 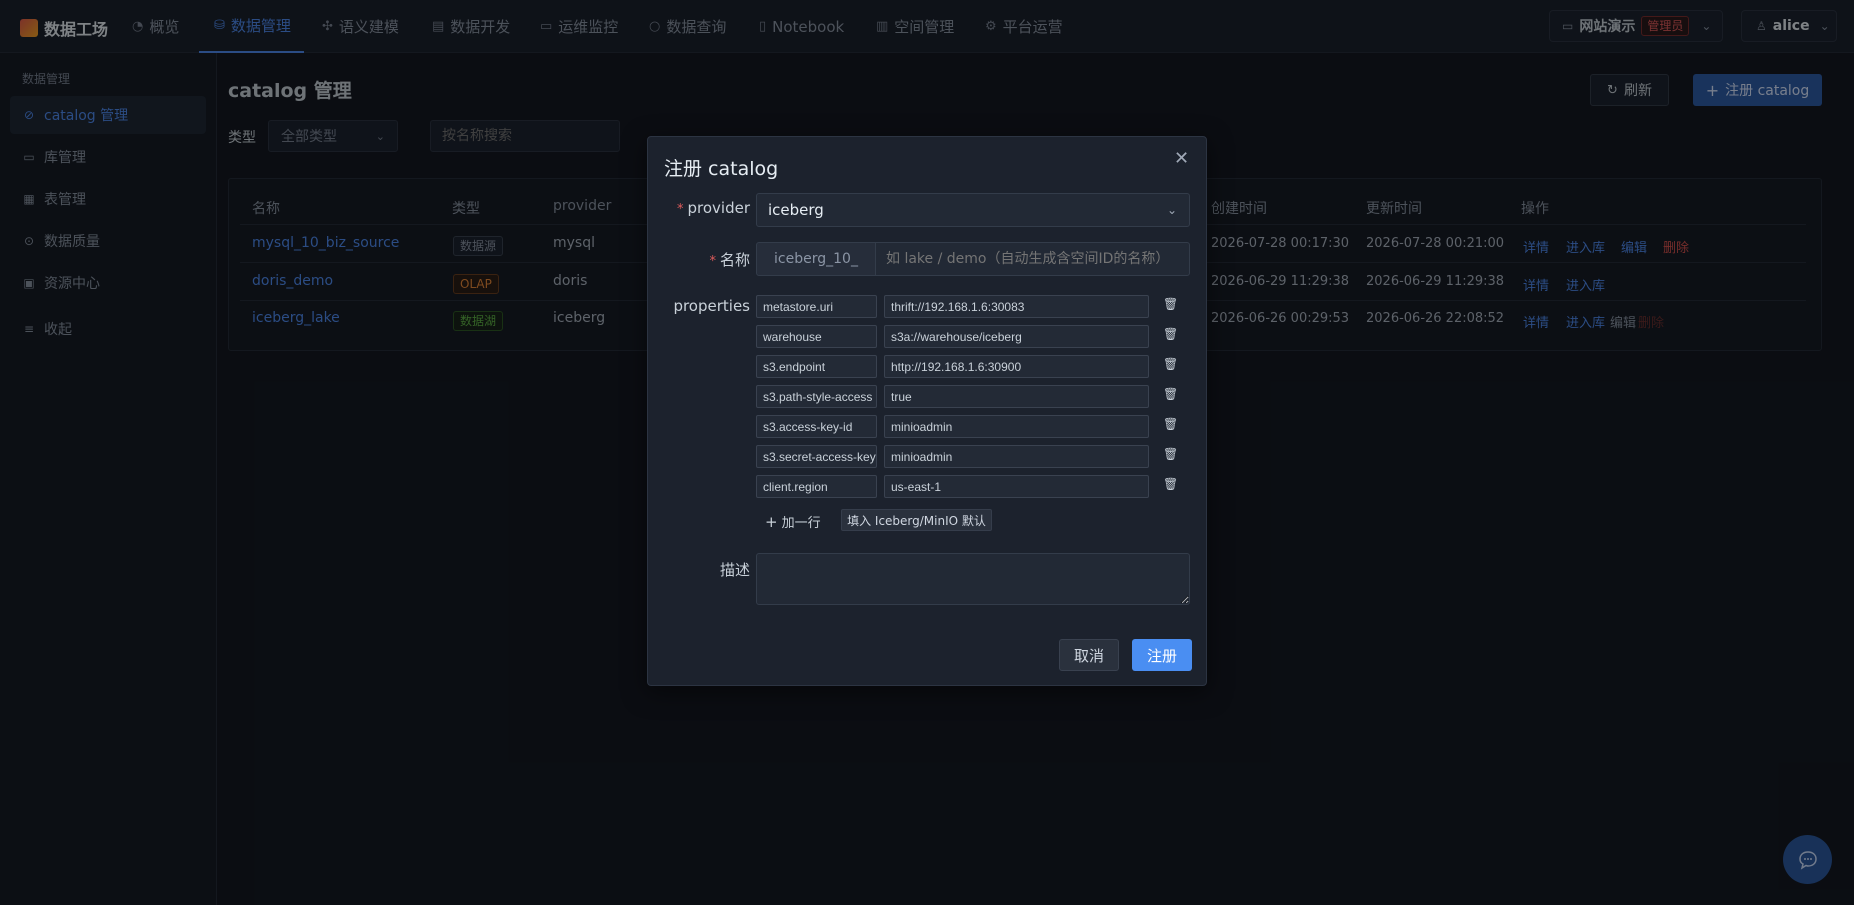 I want to click on cancel-button: 取消, so click(x=1089, y=655).